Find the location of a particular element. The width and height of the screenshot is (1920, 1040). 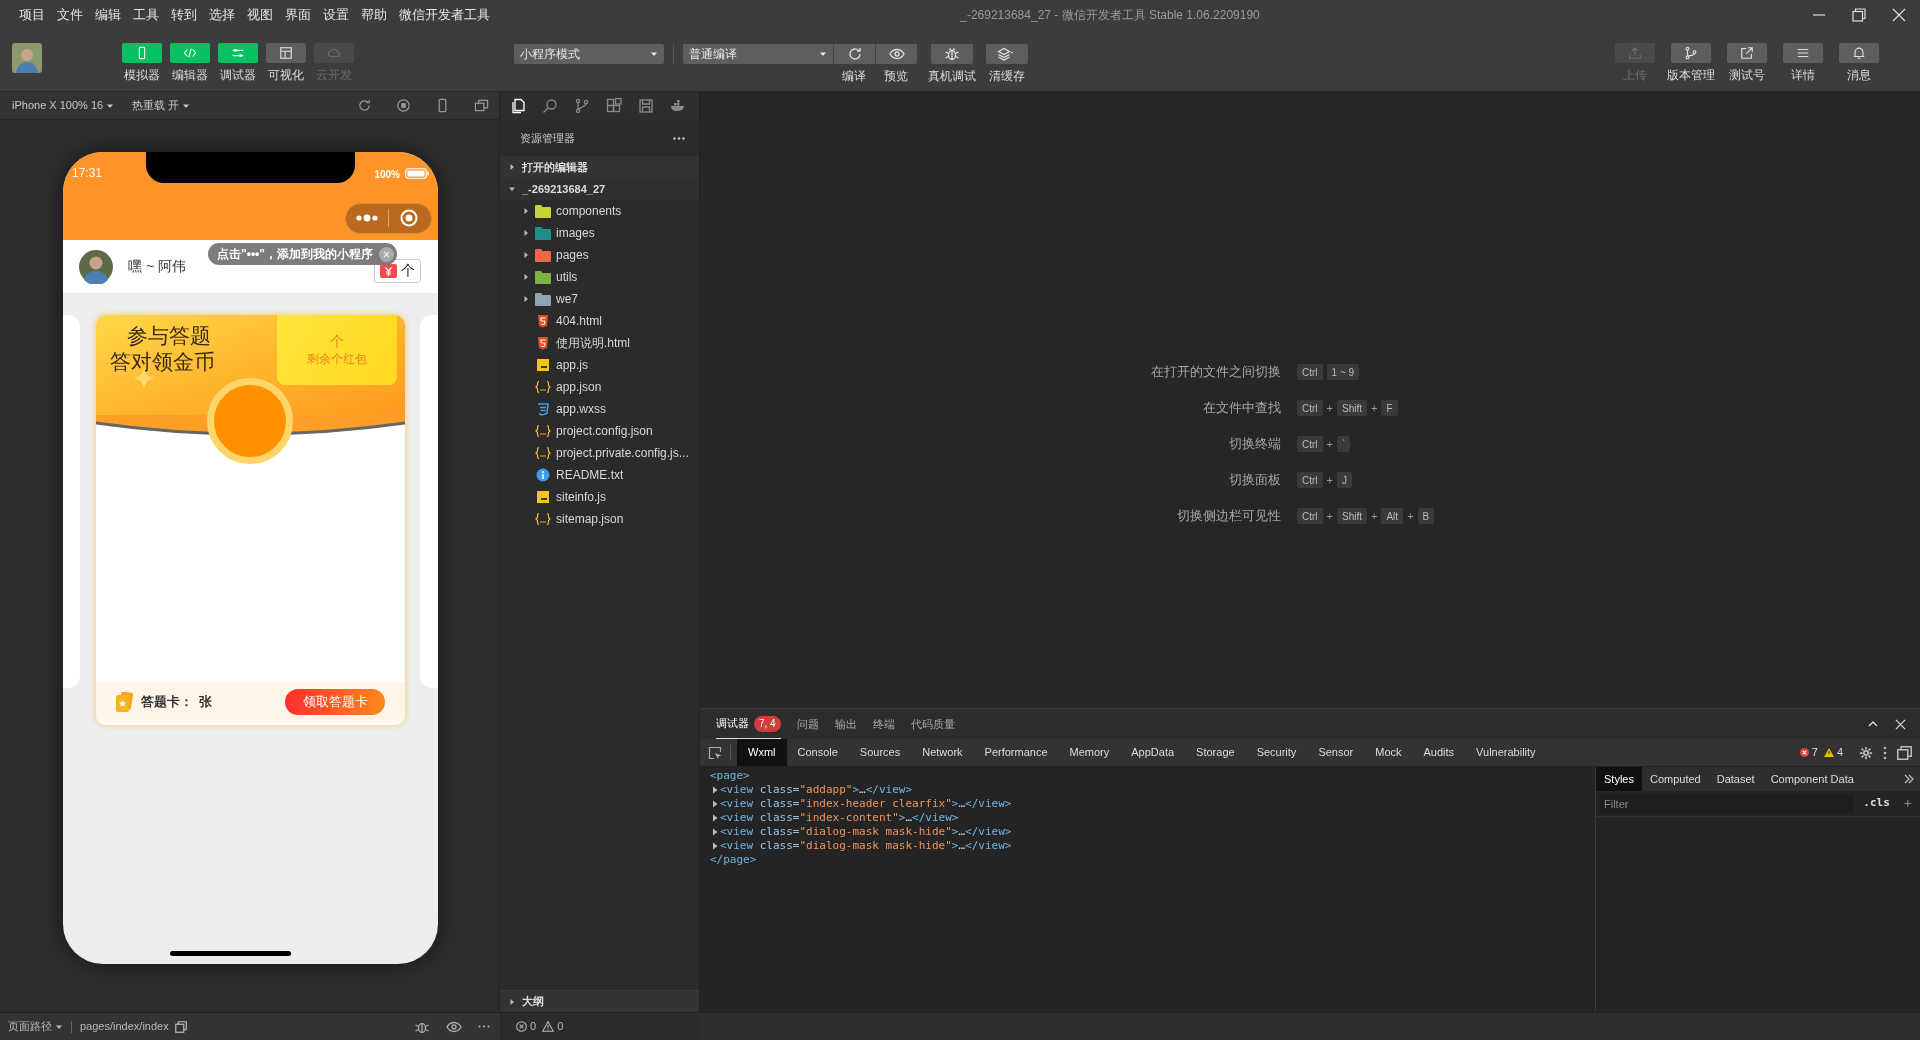

devtools-tab: Sources is located at coordinates (880, 752).